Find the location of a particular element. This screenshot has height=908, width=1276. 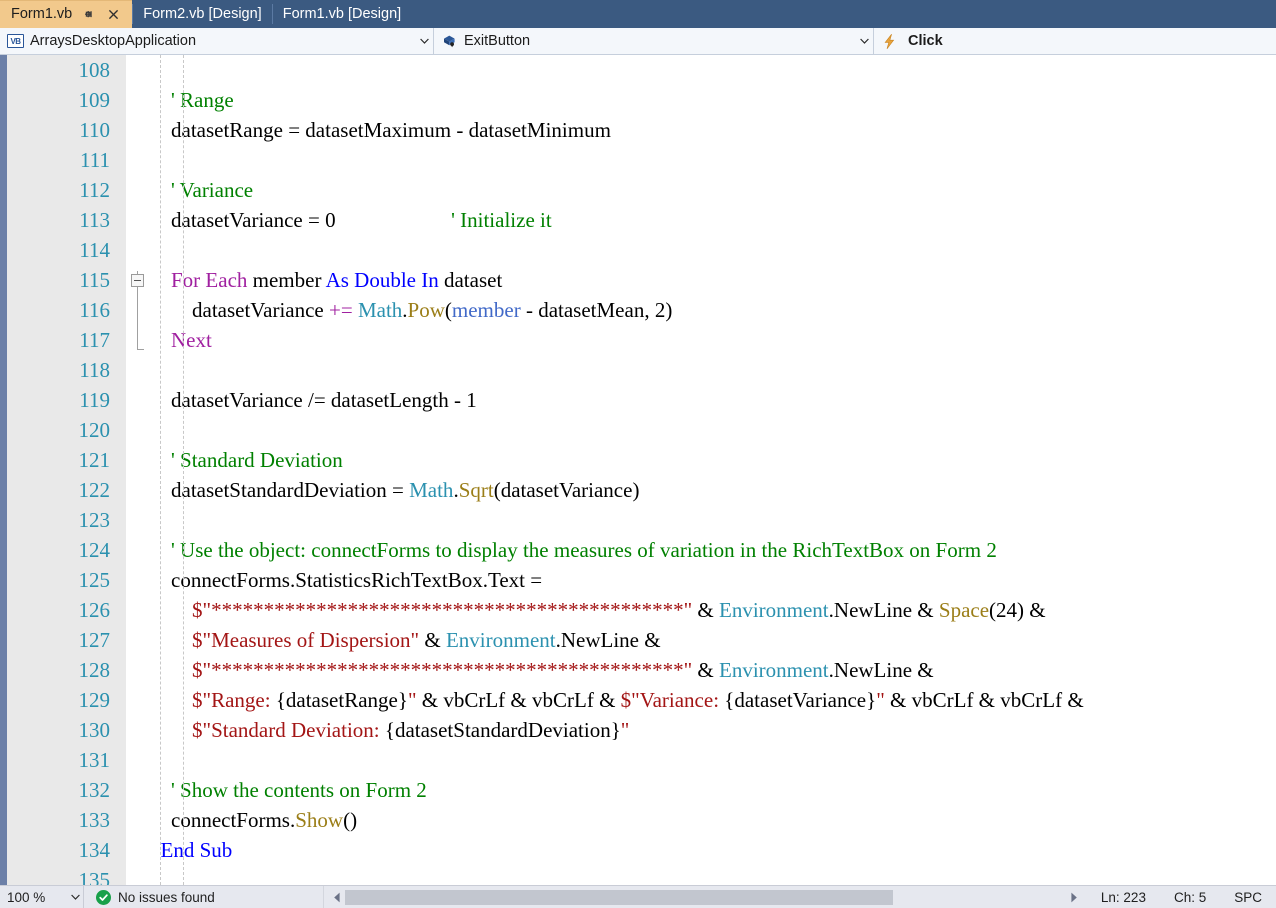

code-token: ' Variance is located at coordinates (212, 190).